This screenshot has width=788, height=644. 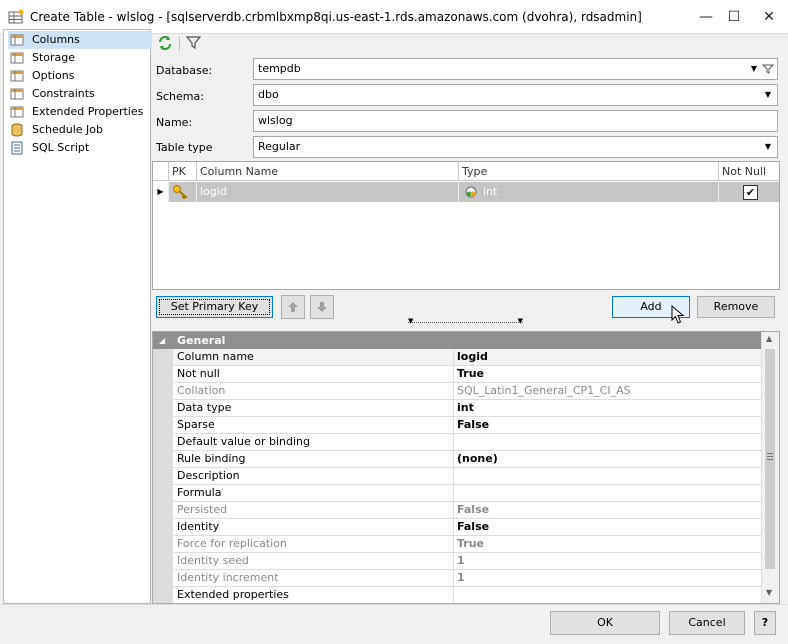 I want to click on property-row: Sparse False, so click(x=468, y=425).